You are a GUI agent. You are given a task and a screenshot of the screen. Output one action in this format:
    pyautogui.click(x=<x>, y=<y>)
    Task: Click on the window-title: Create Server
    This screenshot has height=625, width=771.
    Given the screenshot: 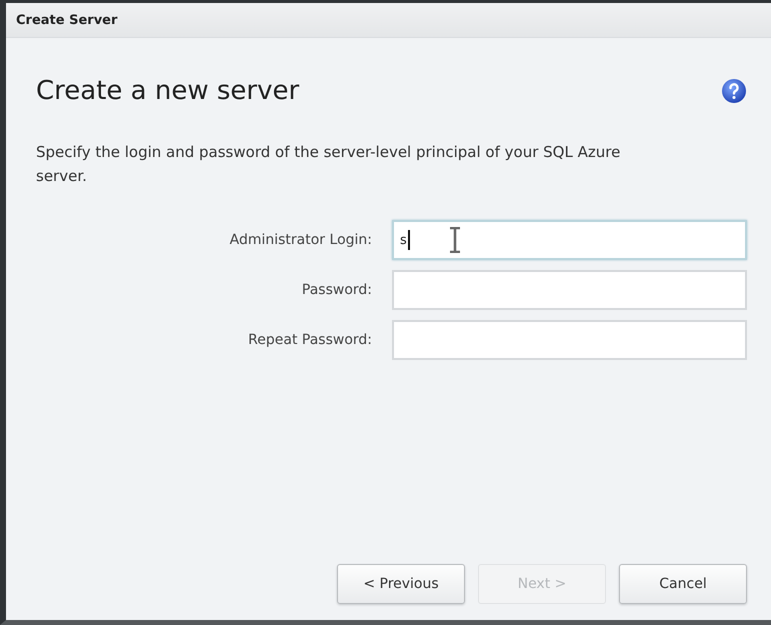 What is the action you would take?
    pyautogui.click(x=67, y=20)
    